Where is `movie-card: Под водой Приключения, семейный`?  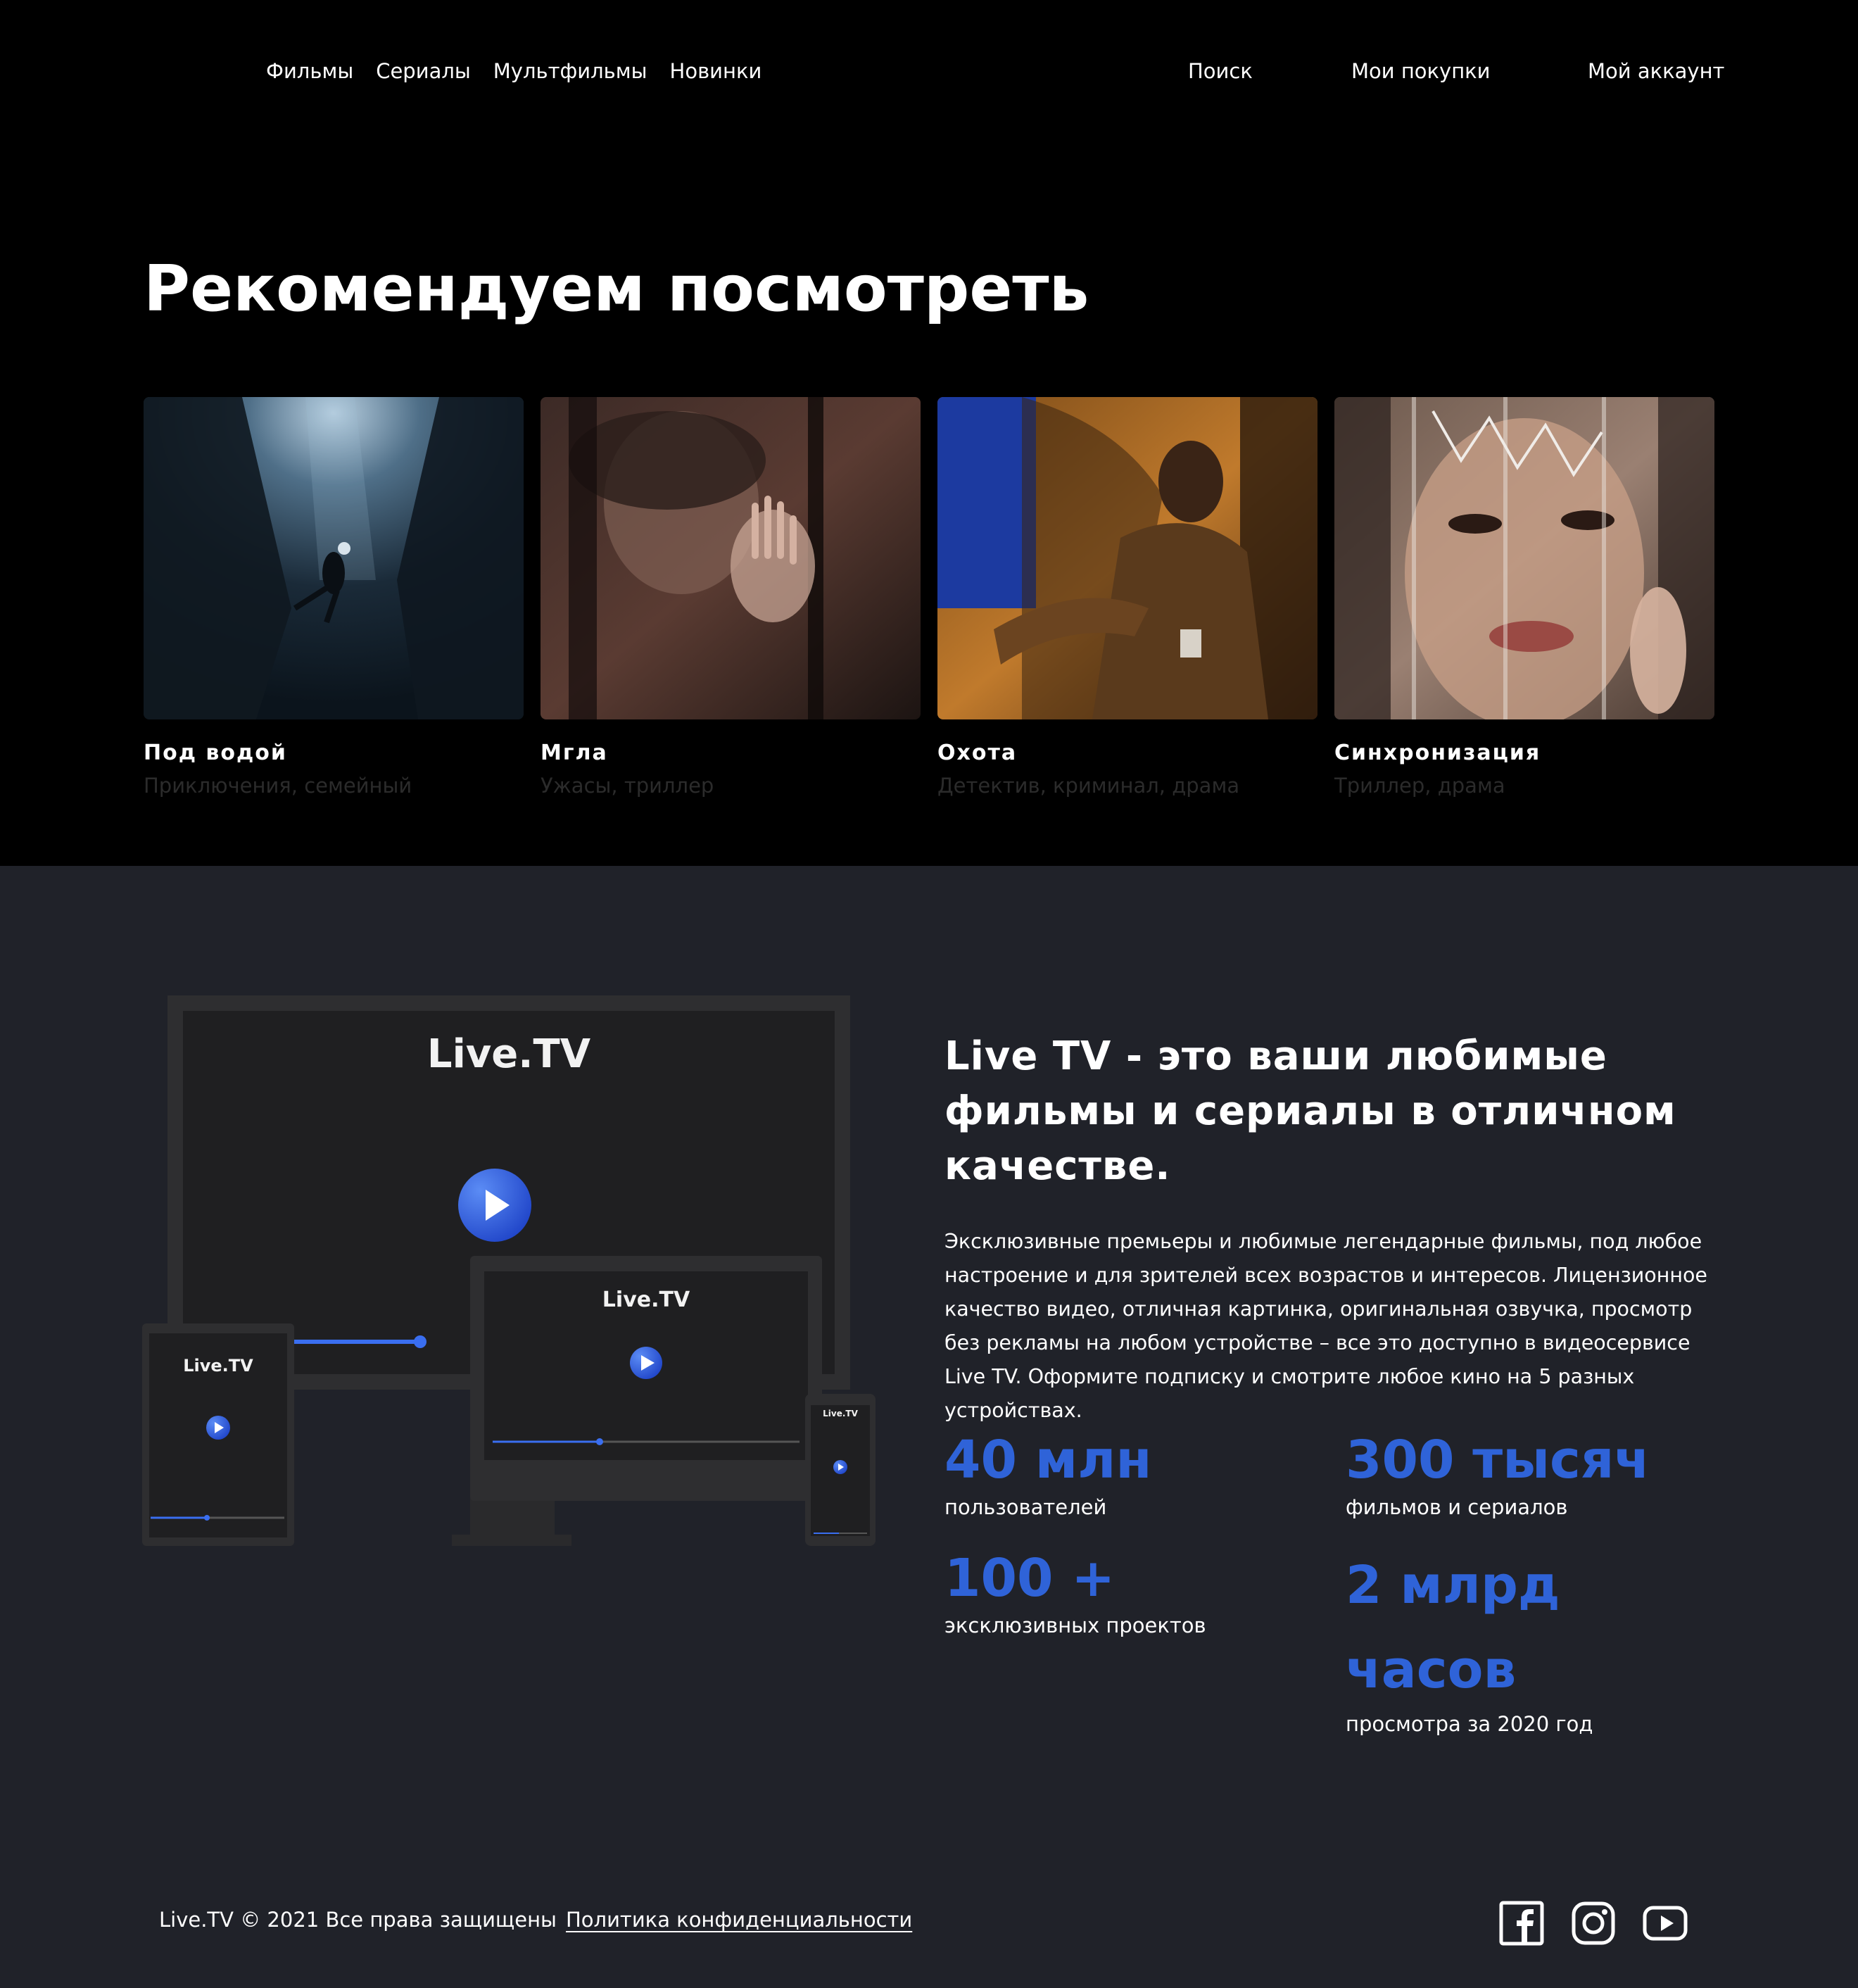 movie-card: Под водой Приключения, семейный is located at coordinates (334, 597).